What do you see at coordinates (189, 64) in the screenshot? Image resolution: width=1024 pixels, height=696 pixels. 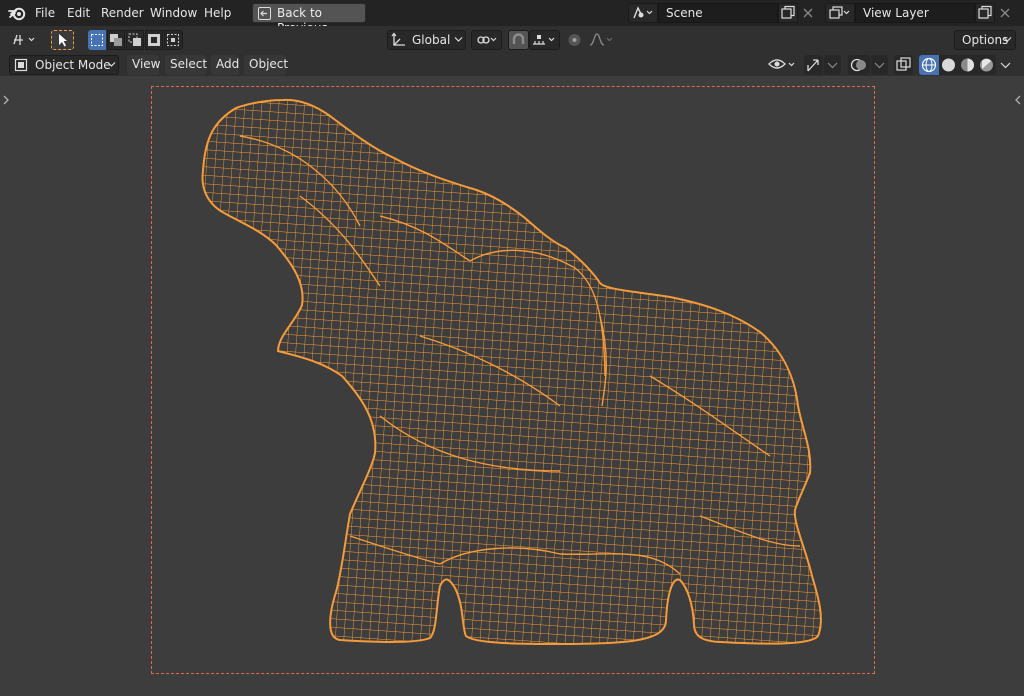 I see `menu-select-label: Select` at bounding box center [189, 64].